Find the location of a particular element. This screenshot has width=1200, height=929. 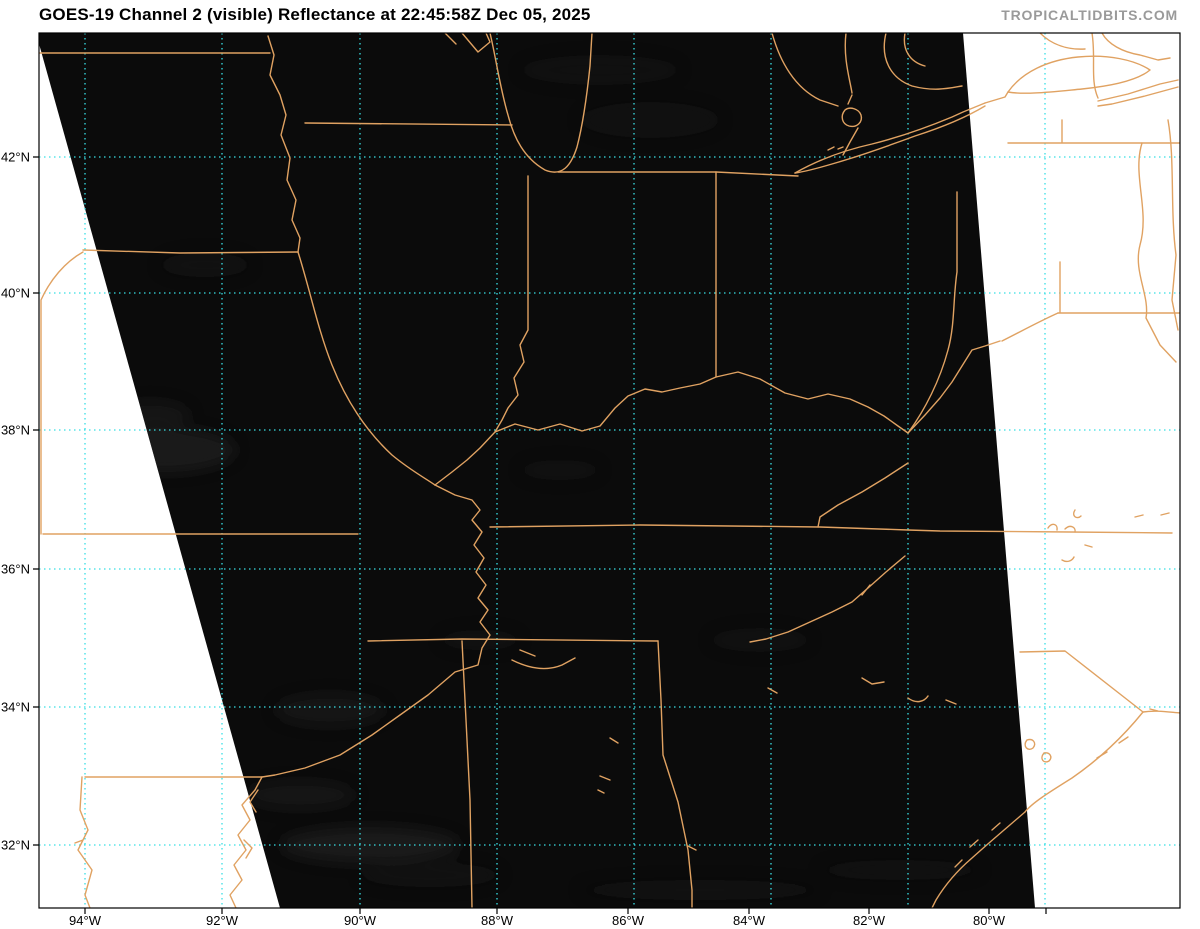

lat-tick-label: 32°N is located at coordinates (15, 845).